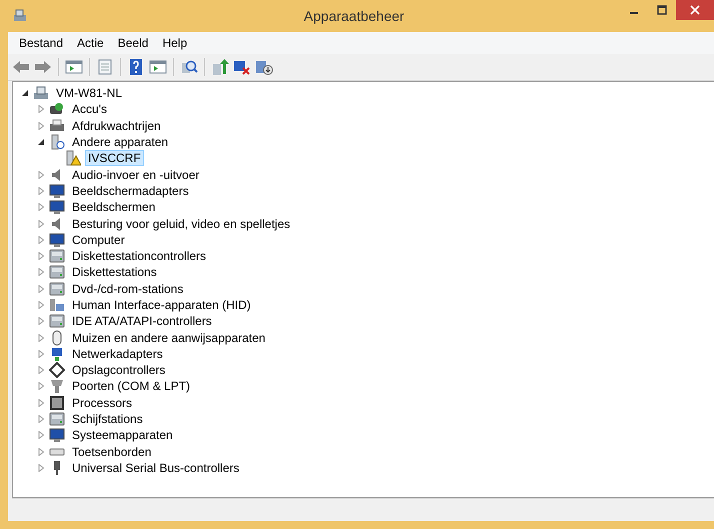 The height and width of the screenshot is (529, 714). Describe the element at coordinates (111, 452) in the screenshot. I see `tree-item: Toetsenborden` at that location.